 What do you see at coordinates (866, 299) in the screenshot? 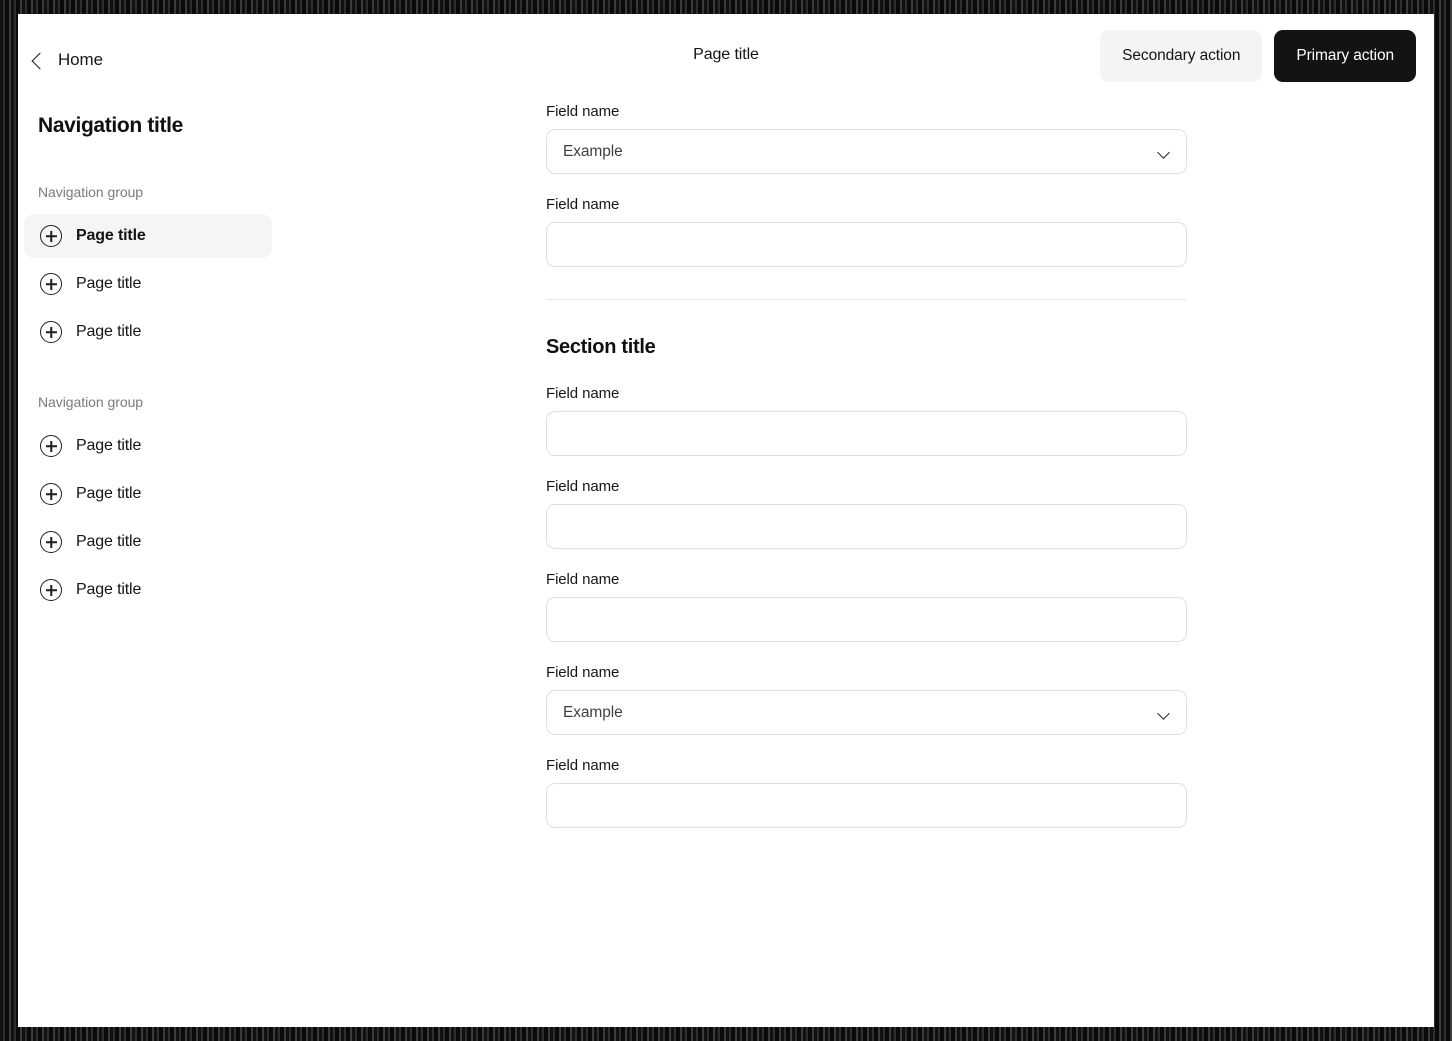
I see `section-divider` at bounding box center [866, 299].